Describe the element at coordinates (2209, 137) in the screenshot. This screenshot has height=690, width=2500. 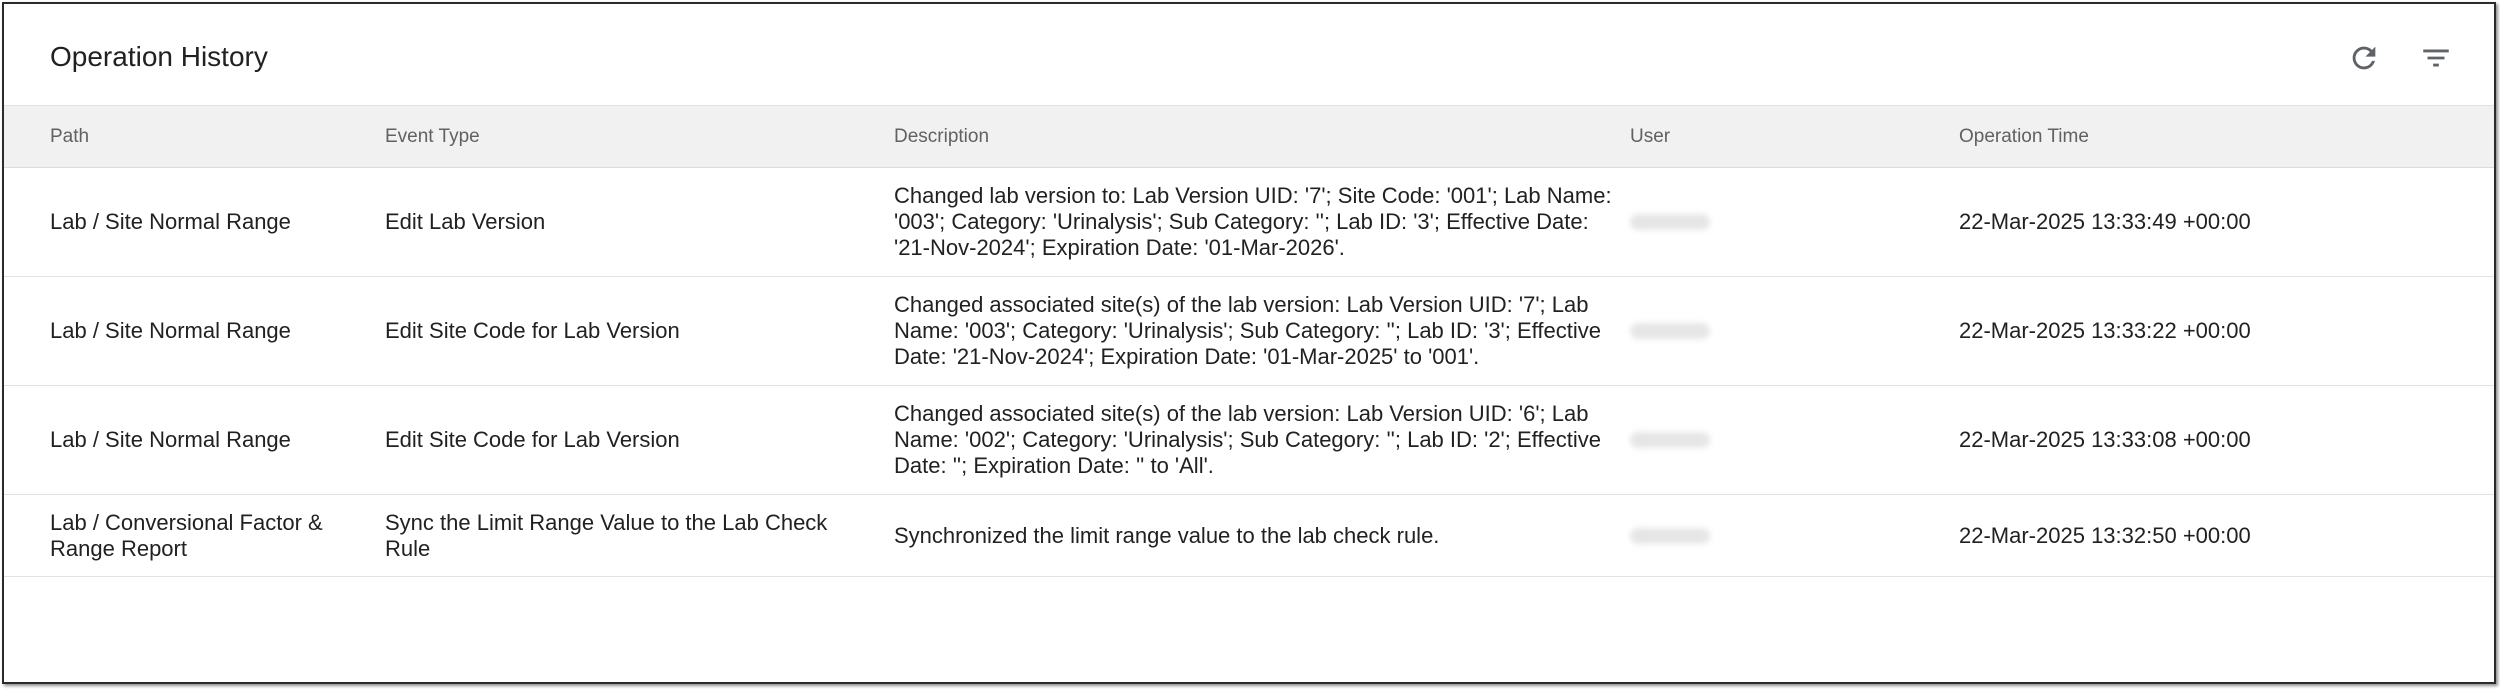
I see `column-header-operation-time: Operation Time` at that location.